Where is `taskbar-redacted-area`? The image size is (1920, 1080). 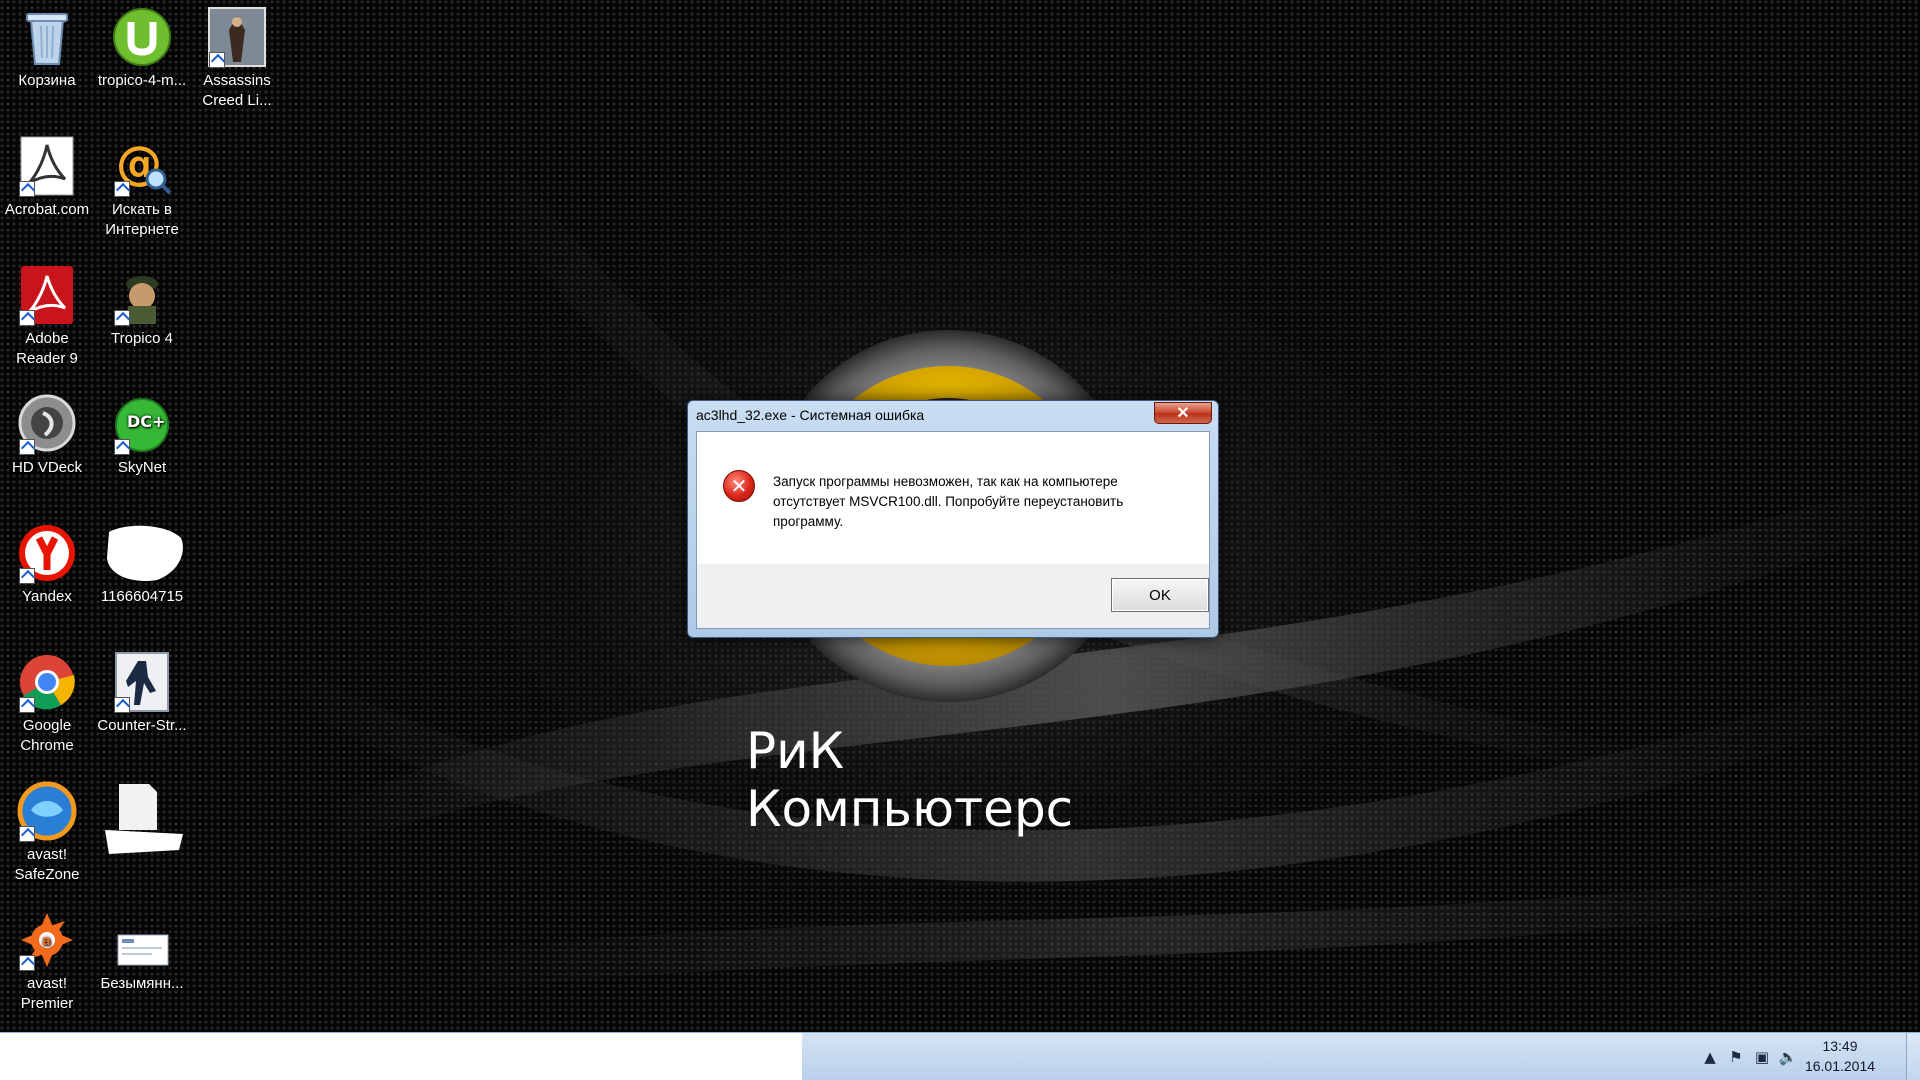 taskbar-redacted-area is located at coordinates (401, 1056).